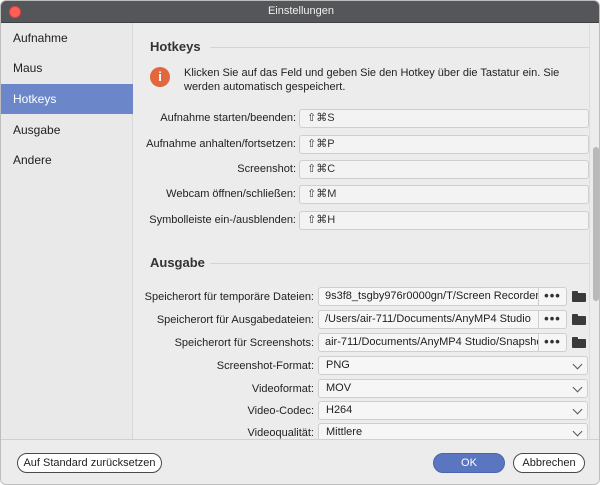 Image resolution: width=600 pixels, height=485 pixels. I want to click on video-quality-value: Mittlere, so click(344, 432).